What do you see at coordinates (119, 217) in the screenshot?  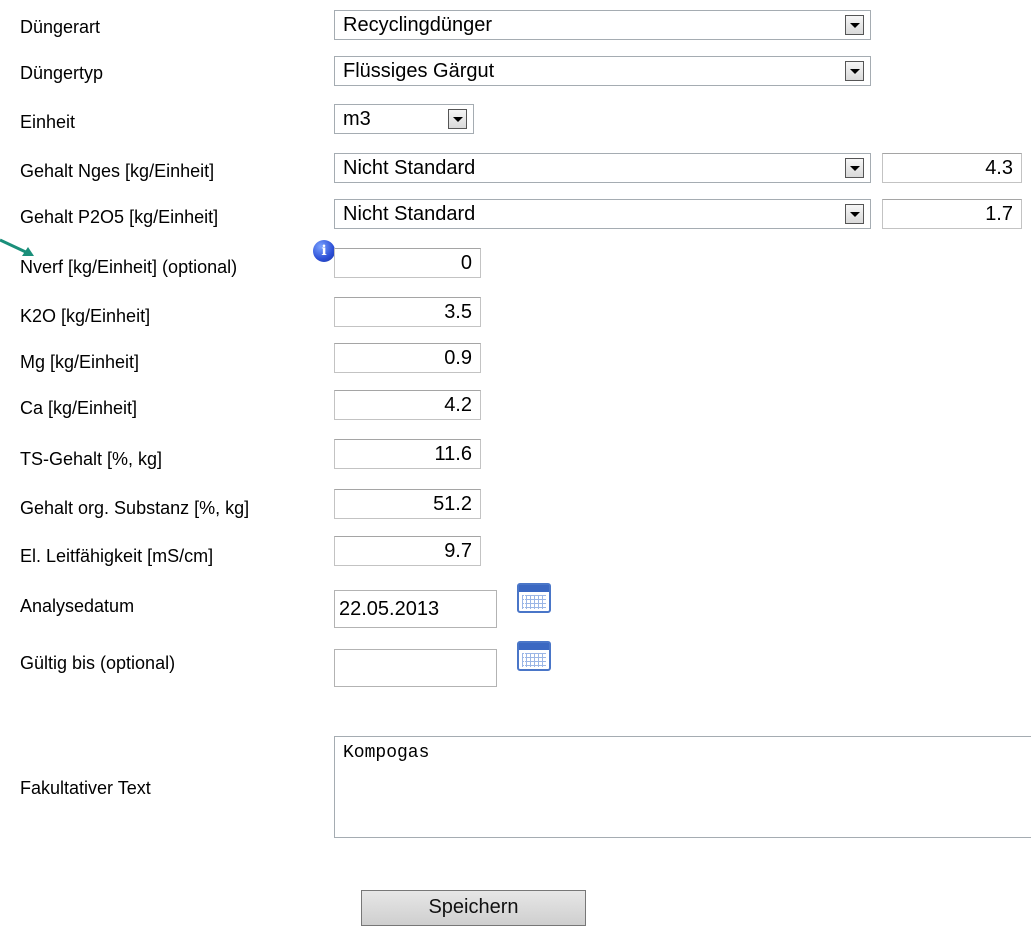 I see `gehalt-p2o5-label: Gehalt P2O5 [kg/Einheit]` at bounding box center [119, 217].